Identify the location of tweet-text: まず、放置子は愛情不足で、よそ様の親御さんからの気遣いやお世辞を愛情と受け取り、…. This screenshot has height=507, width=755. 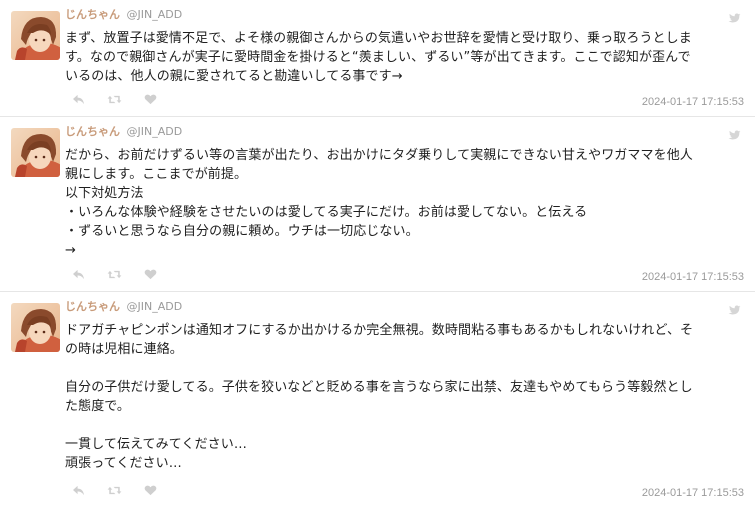
(378, 57).